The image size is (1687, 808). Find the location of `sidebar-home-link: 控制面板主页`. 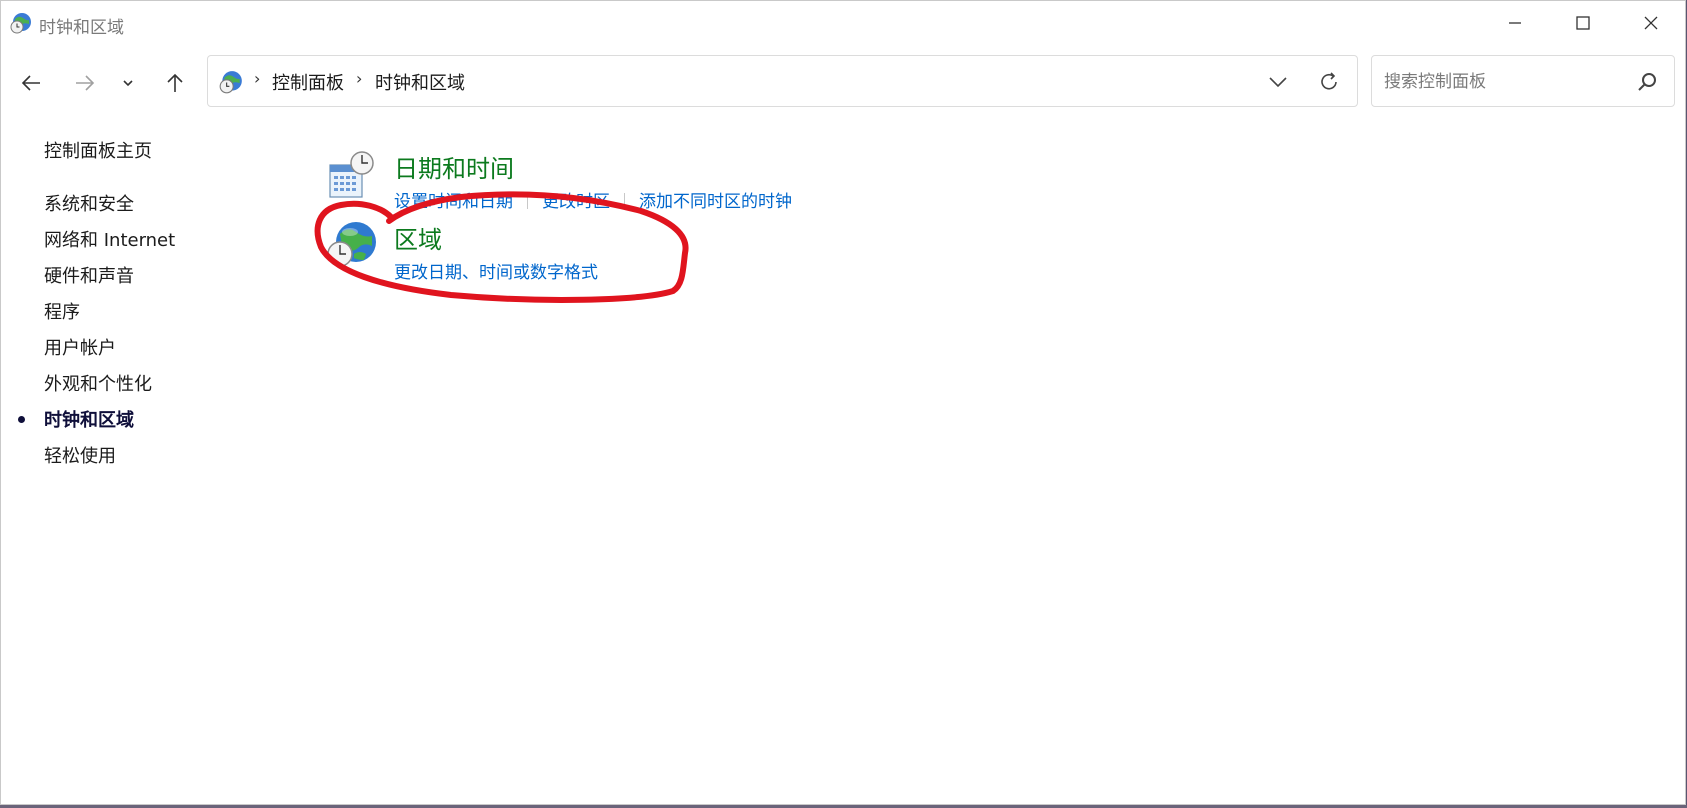

sidebar-home-link: 控制面板主页 is located at coordinates (98, 150).